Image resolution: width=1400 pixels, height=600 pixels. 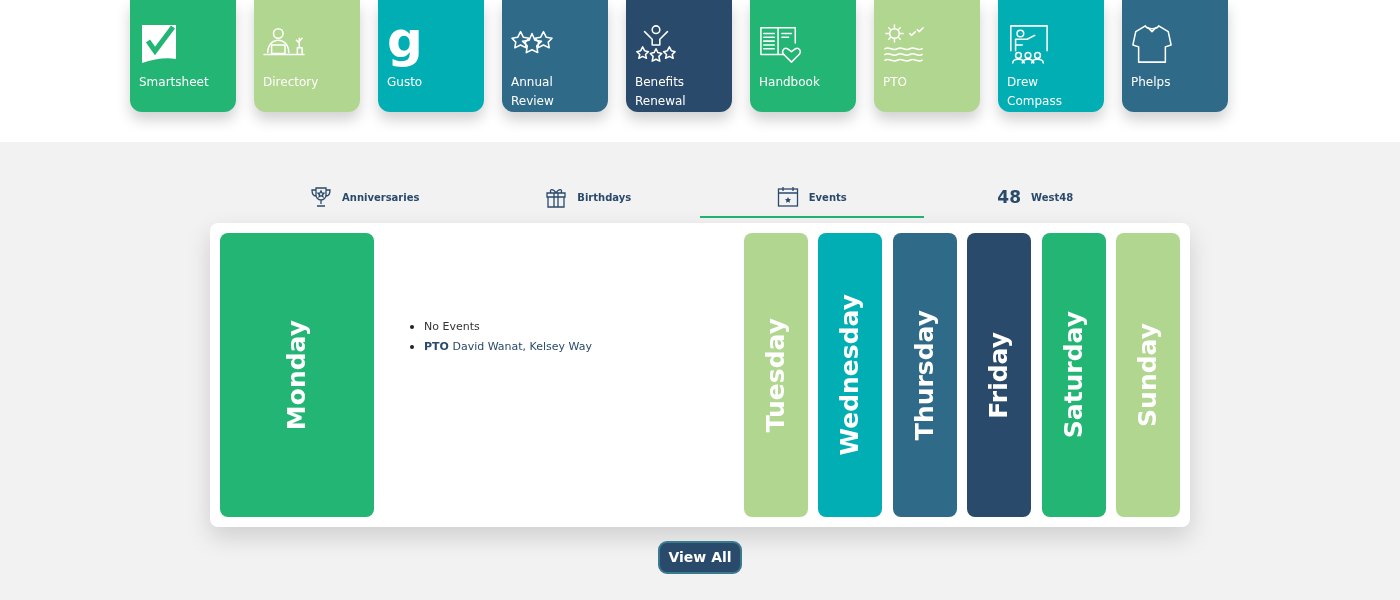 I want to click on day-panel: Sunday, so click(x=1148, y=375).